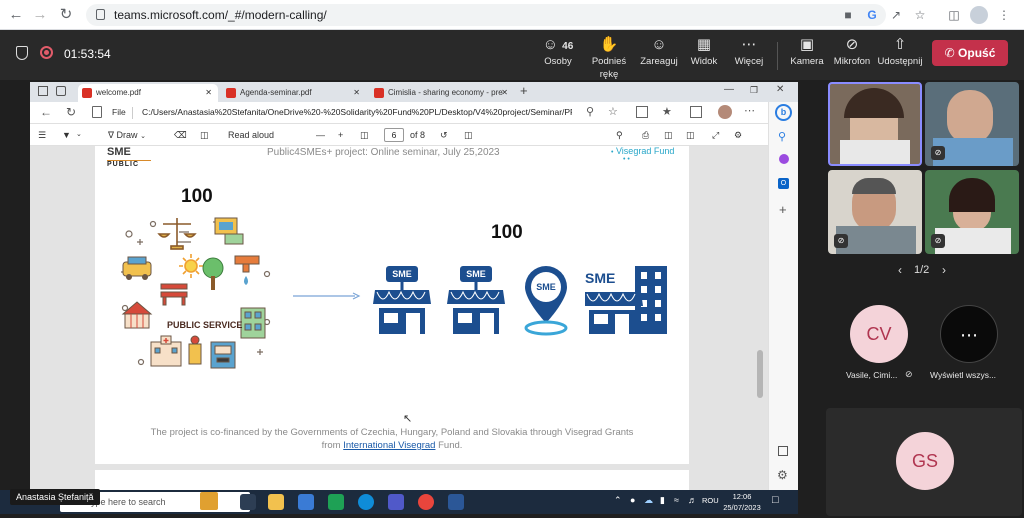  I want to click on file-explorer-icon, so click(276, 502).